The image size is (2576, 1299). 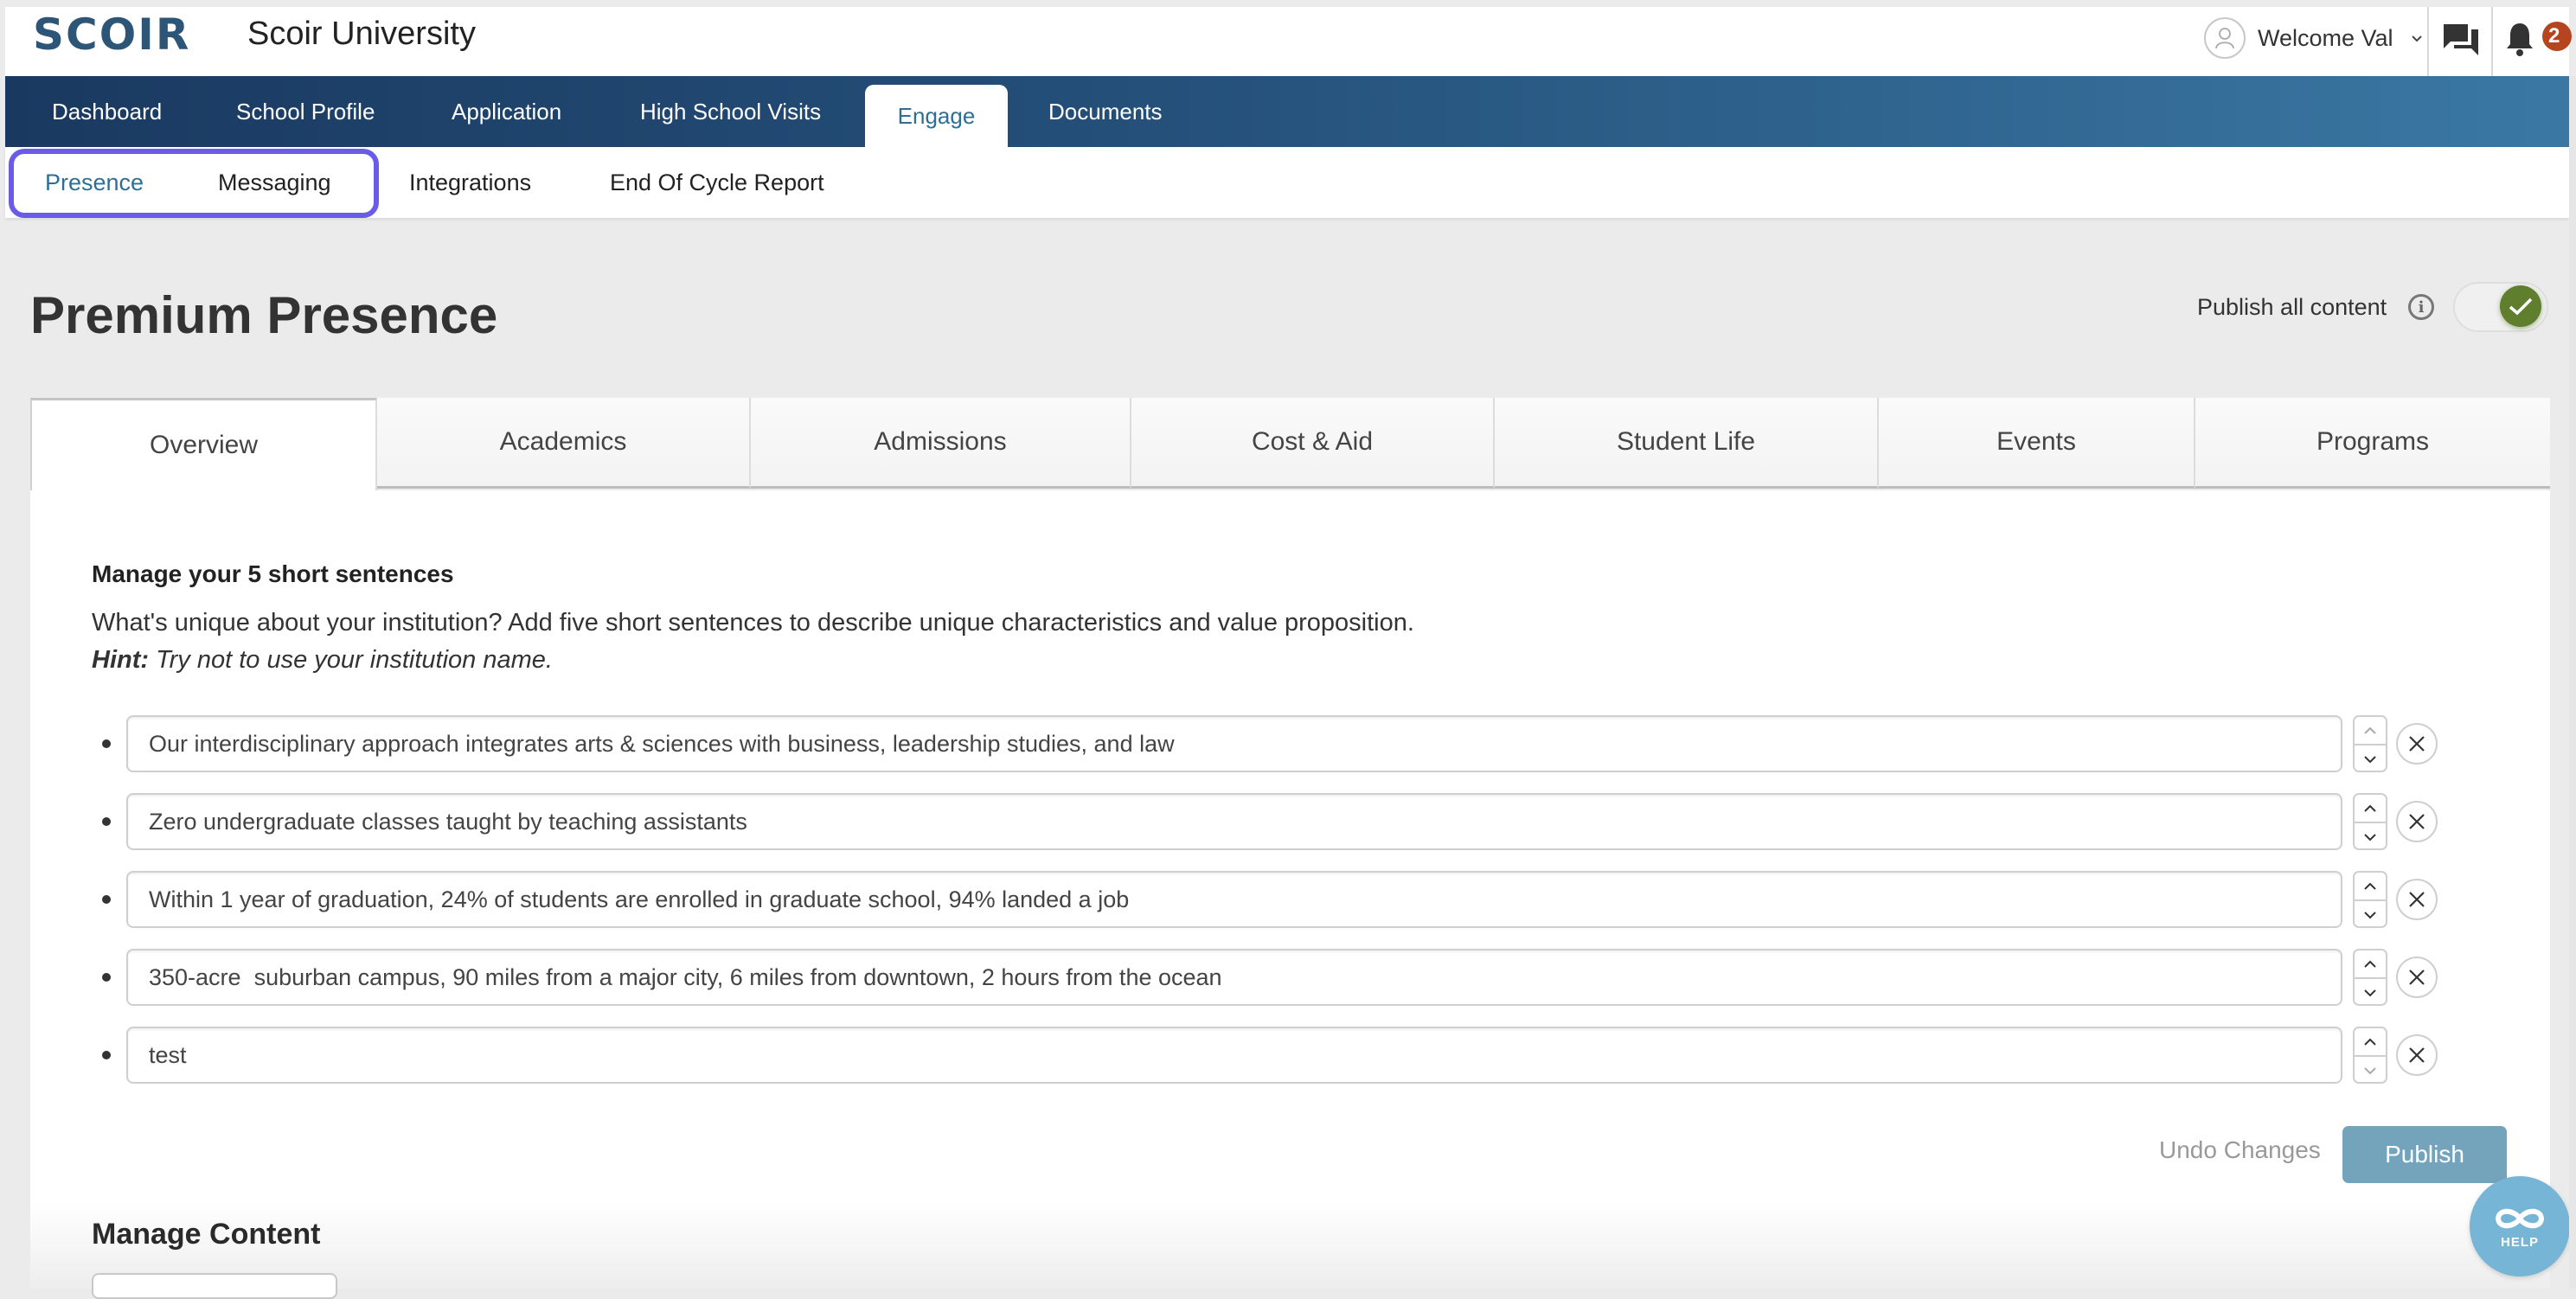 I want to click on messages-icon, so click(x=2461, y=39).